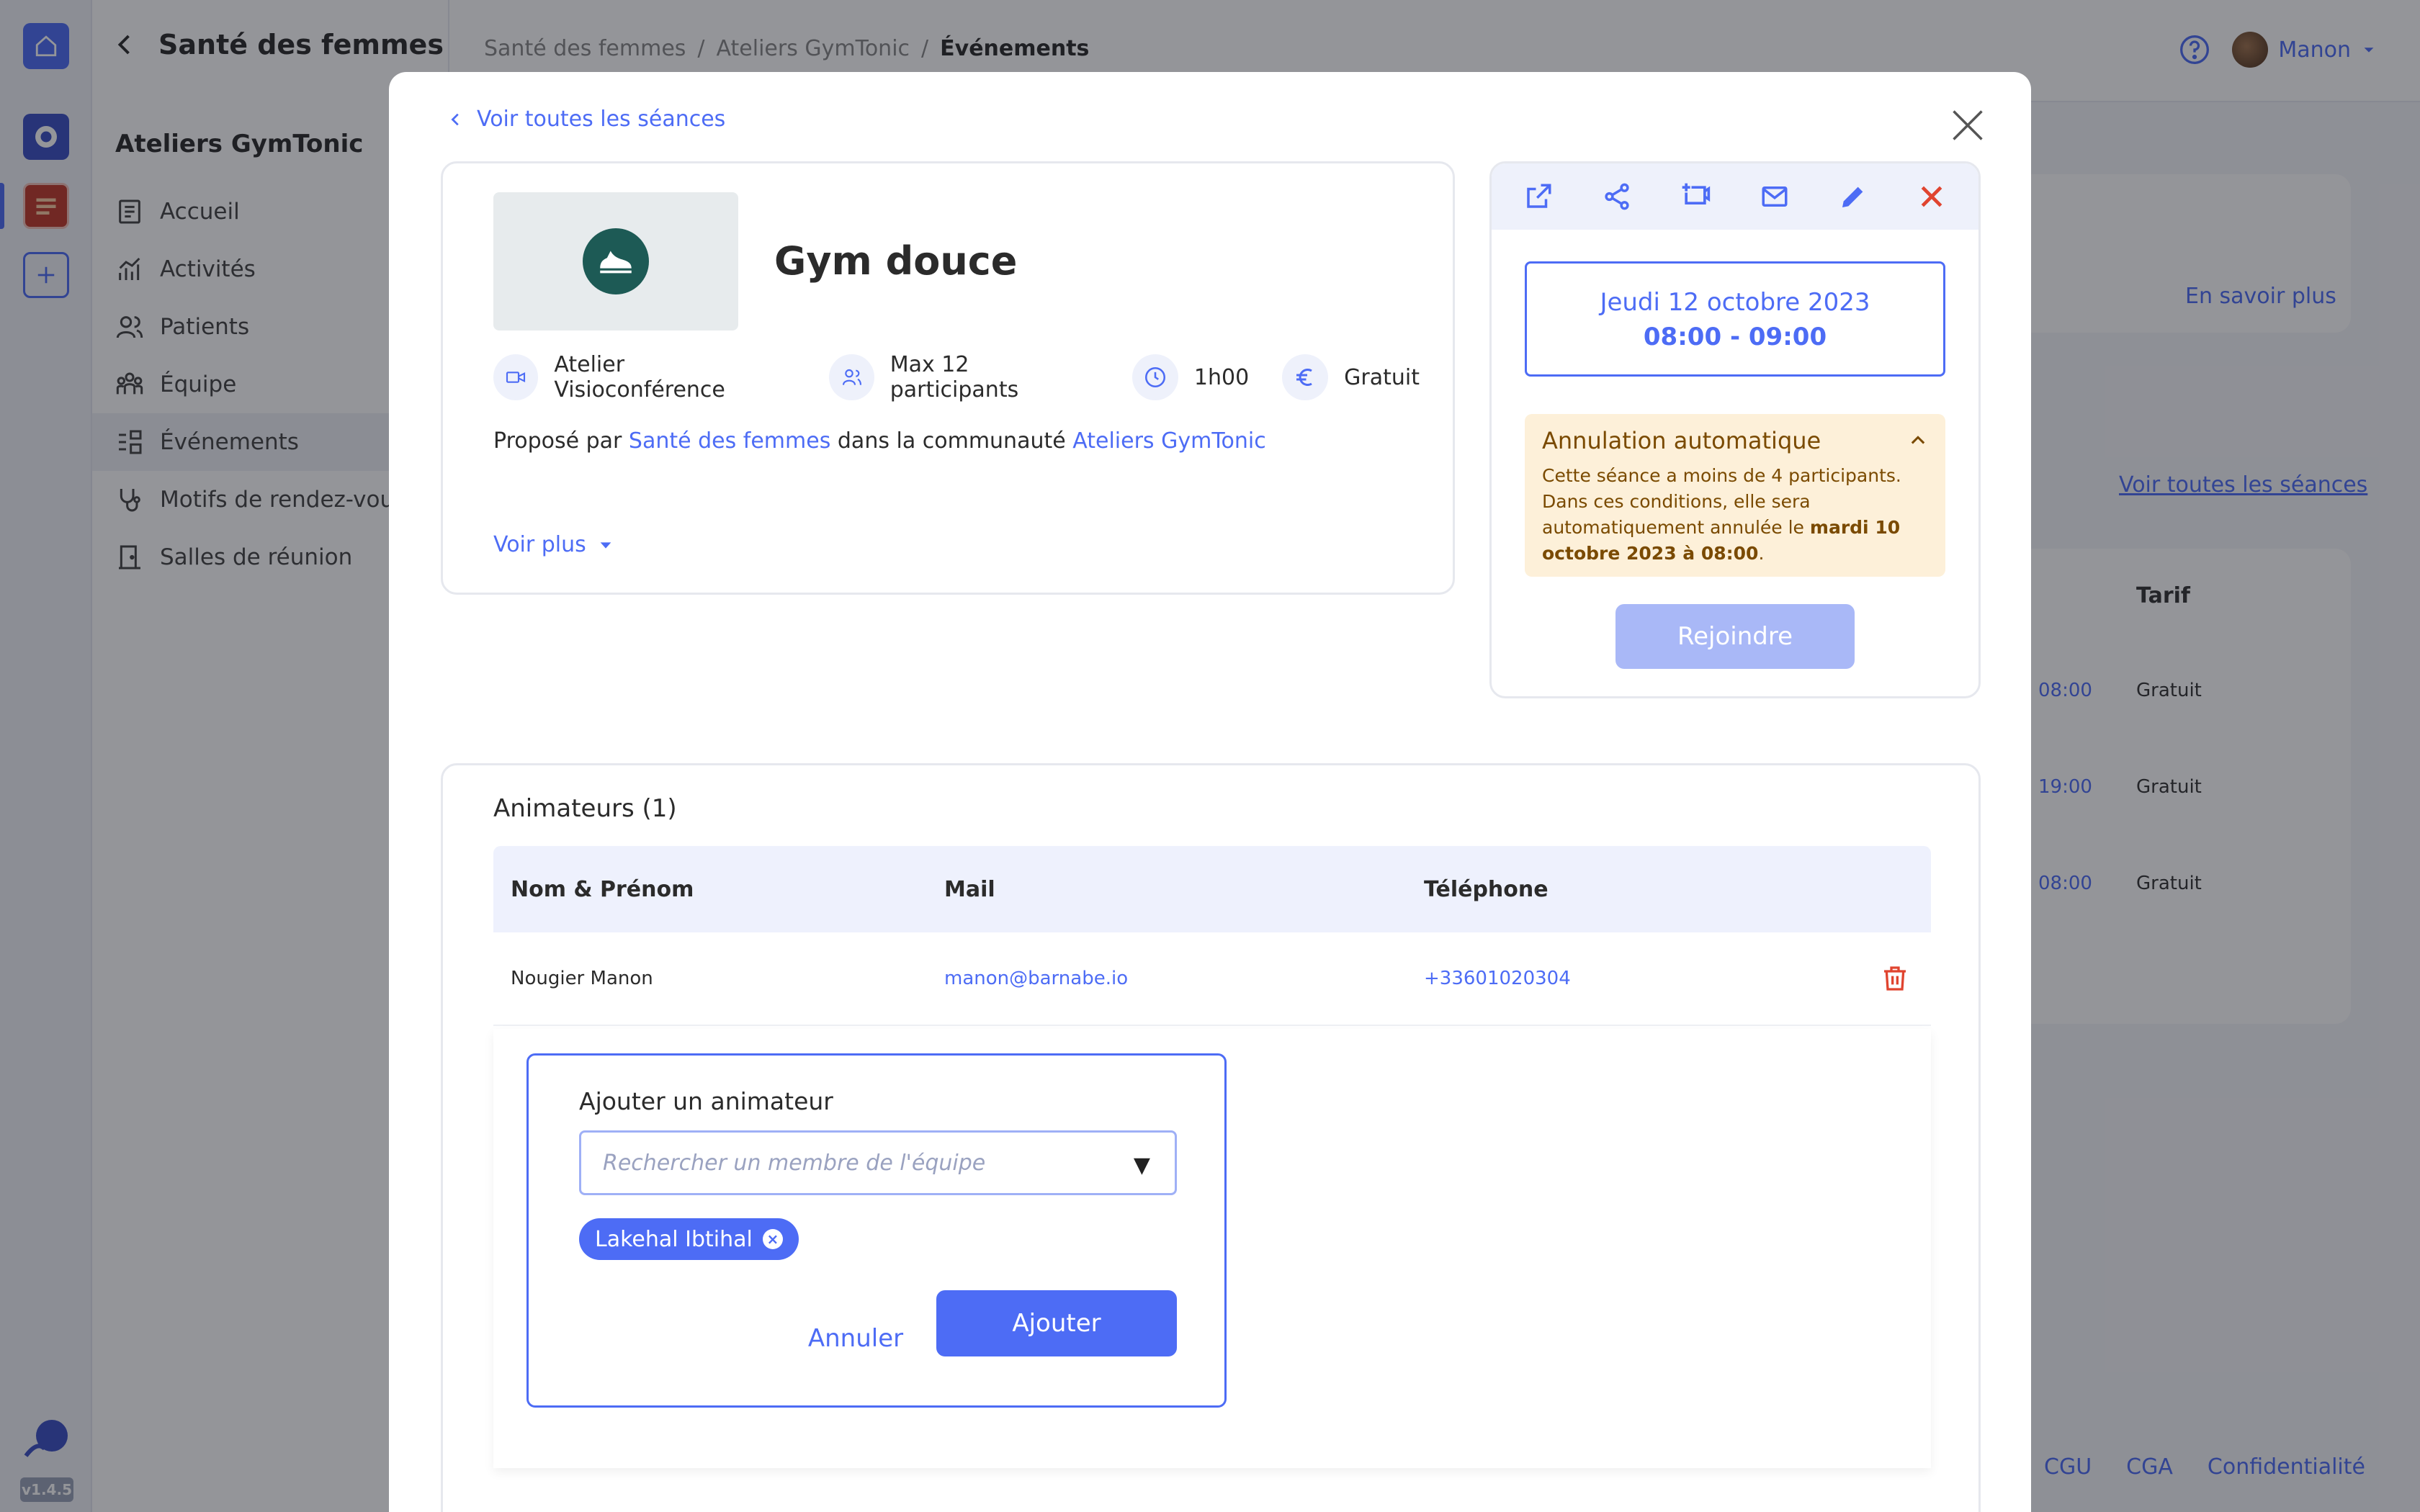 The image size is (2420, 1512). I want to click on column-header-name: Nom & Prénom, so click(602, 889).